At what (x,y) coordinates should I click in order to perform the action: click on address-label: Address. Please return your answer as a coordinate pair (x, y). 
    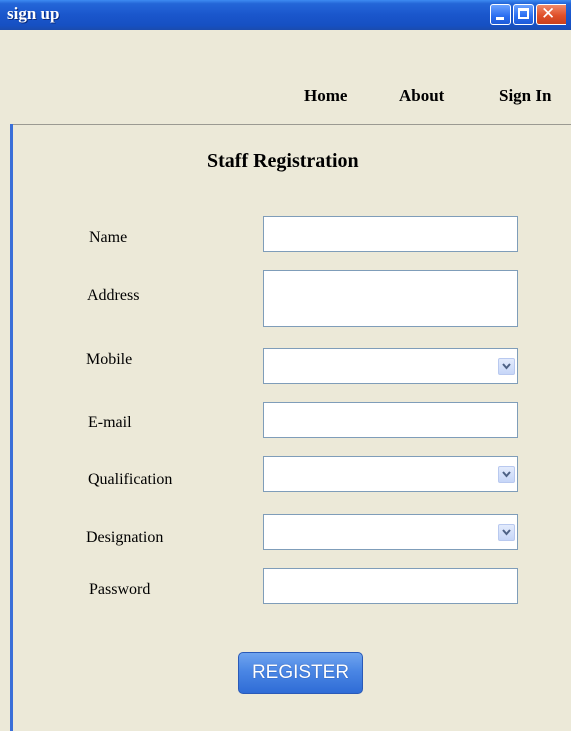
    Looking at the image, I should click on (113, 295).